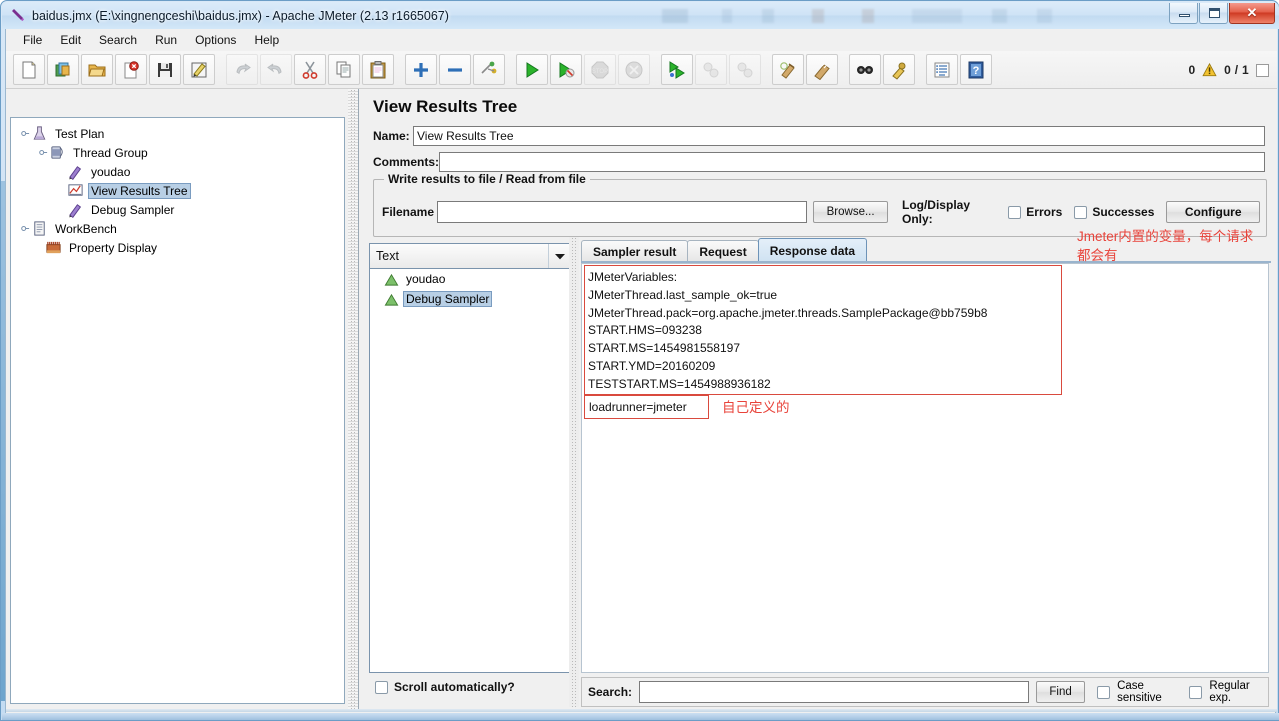 This screenshot has width=1279, height=721. Describe the element at coordinates (788, 69) in the screenshot. I see `clear-button` at that location.